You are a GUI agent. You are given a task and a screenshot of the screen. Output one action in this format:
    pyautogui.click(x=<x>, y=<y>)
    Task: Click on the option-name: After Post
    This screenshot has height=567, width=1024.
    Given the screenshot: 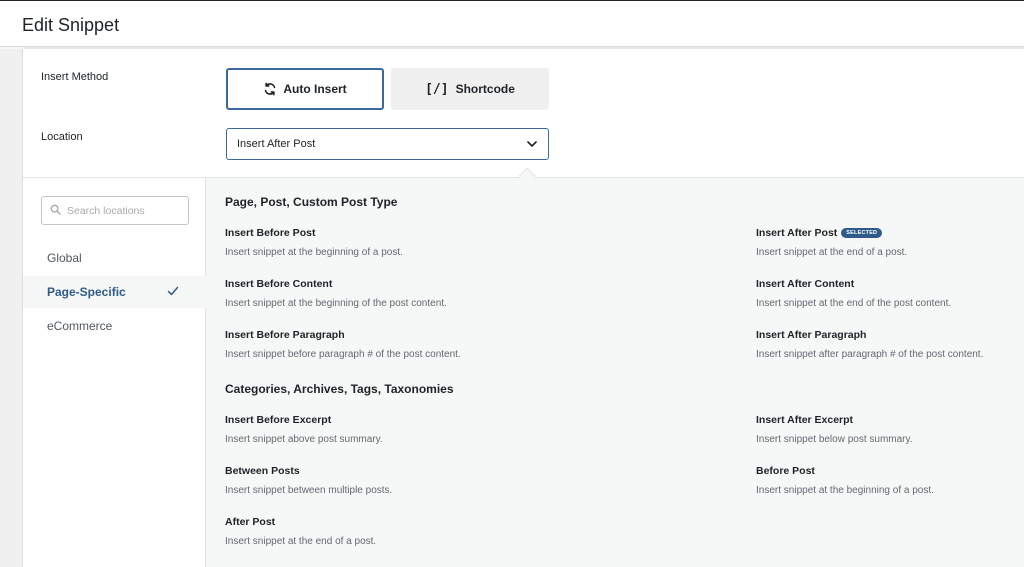 What is the action you would take?
    pyautogui.click(x=250, y=522)
    